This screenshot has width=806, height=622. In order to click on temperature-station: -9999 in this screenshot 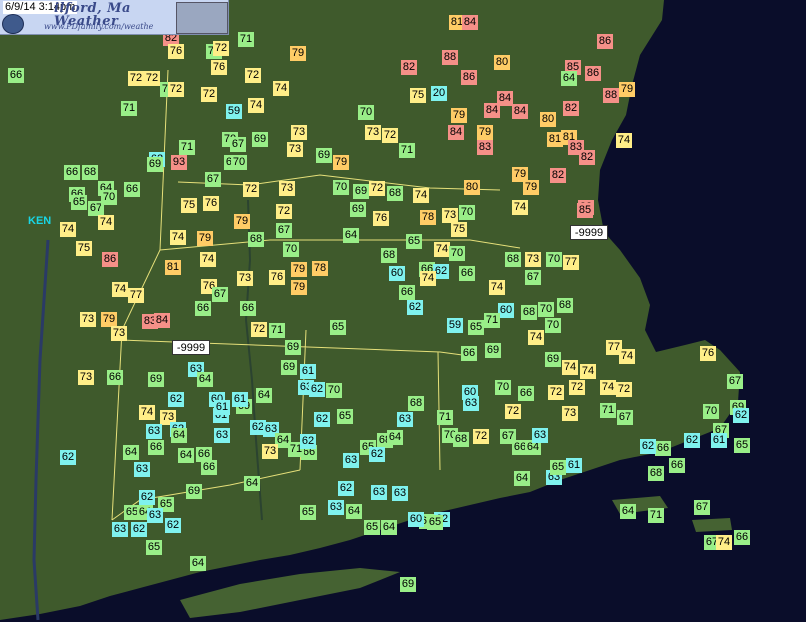, I will do `click(589, 232)`.